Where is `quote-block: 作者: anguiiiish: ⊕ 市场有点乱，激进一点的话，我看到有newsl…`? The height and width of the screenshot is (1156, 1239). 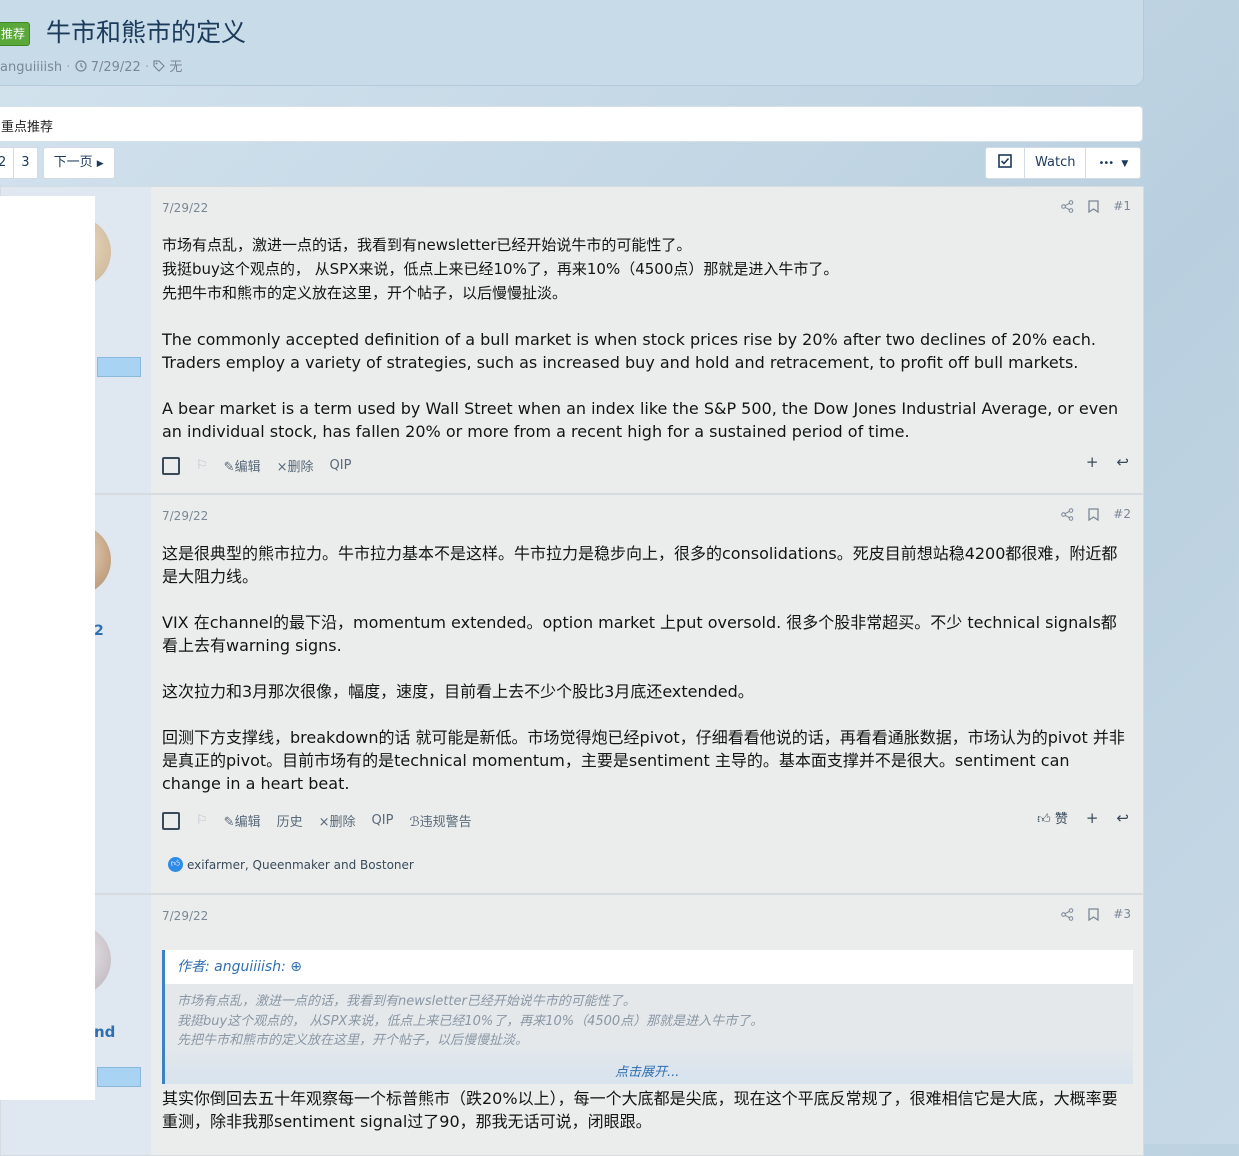 quote-block: 作者: anguiiiish: ⊕ 市场有点乱，激进一点的话，我看到有newsl… is located at coordinates (647, 1017).